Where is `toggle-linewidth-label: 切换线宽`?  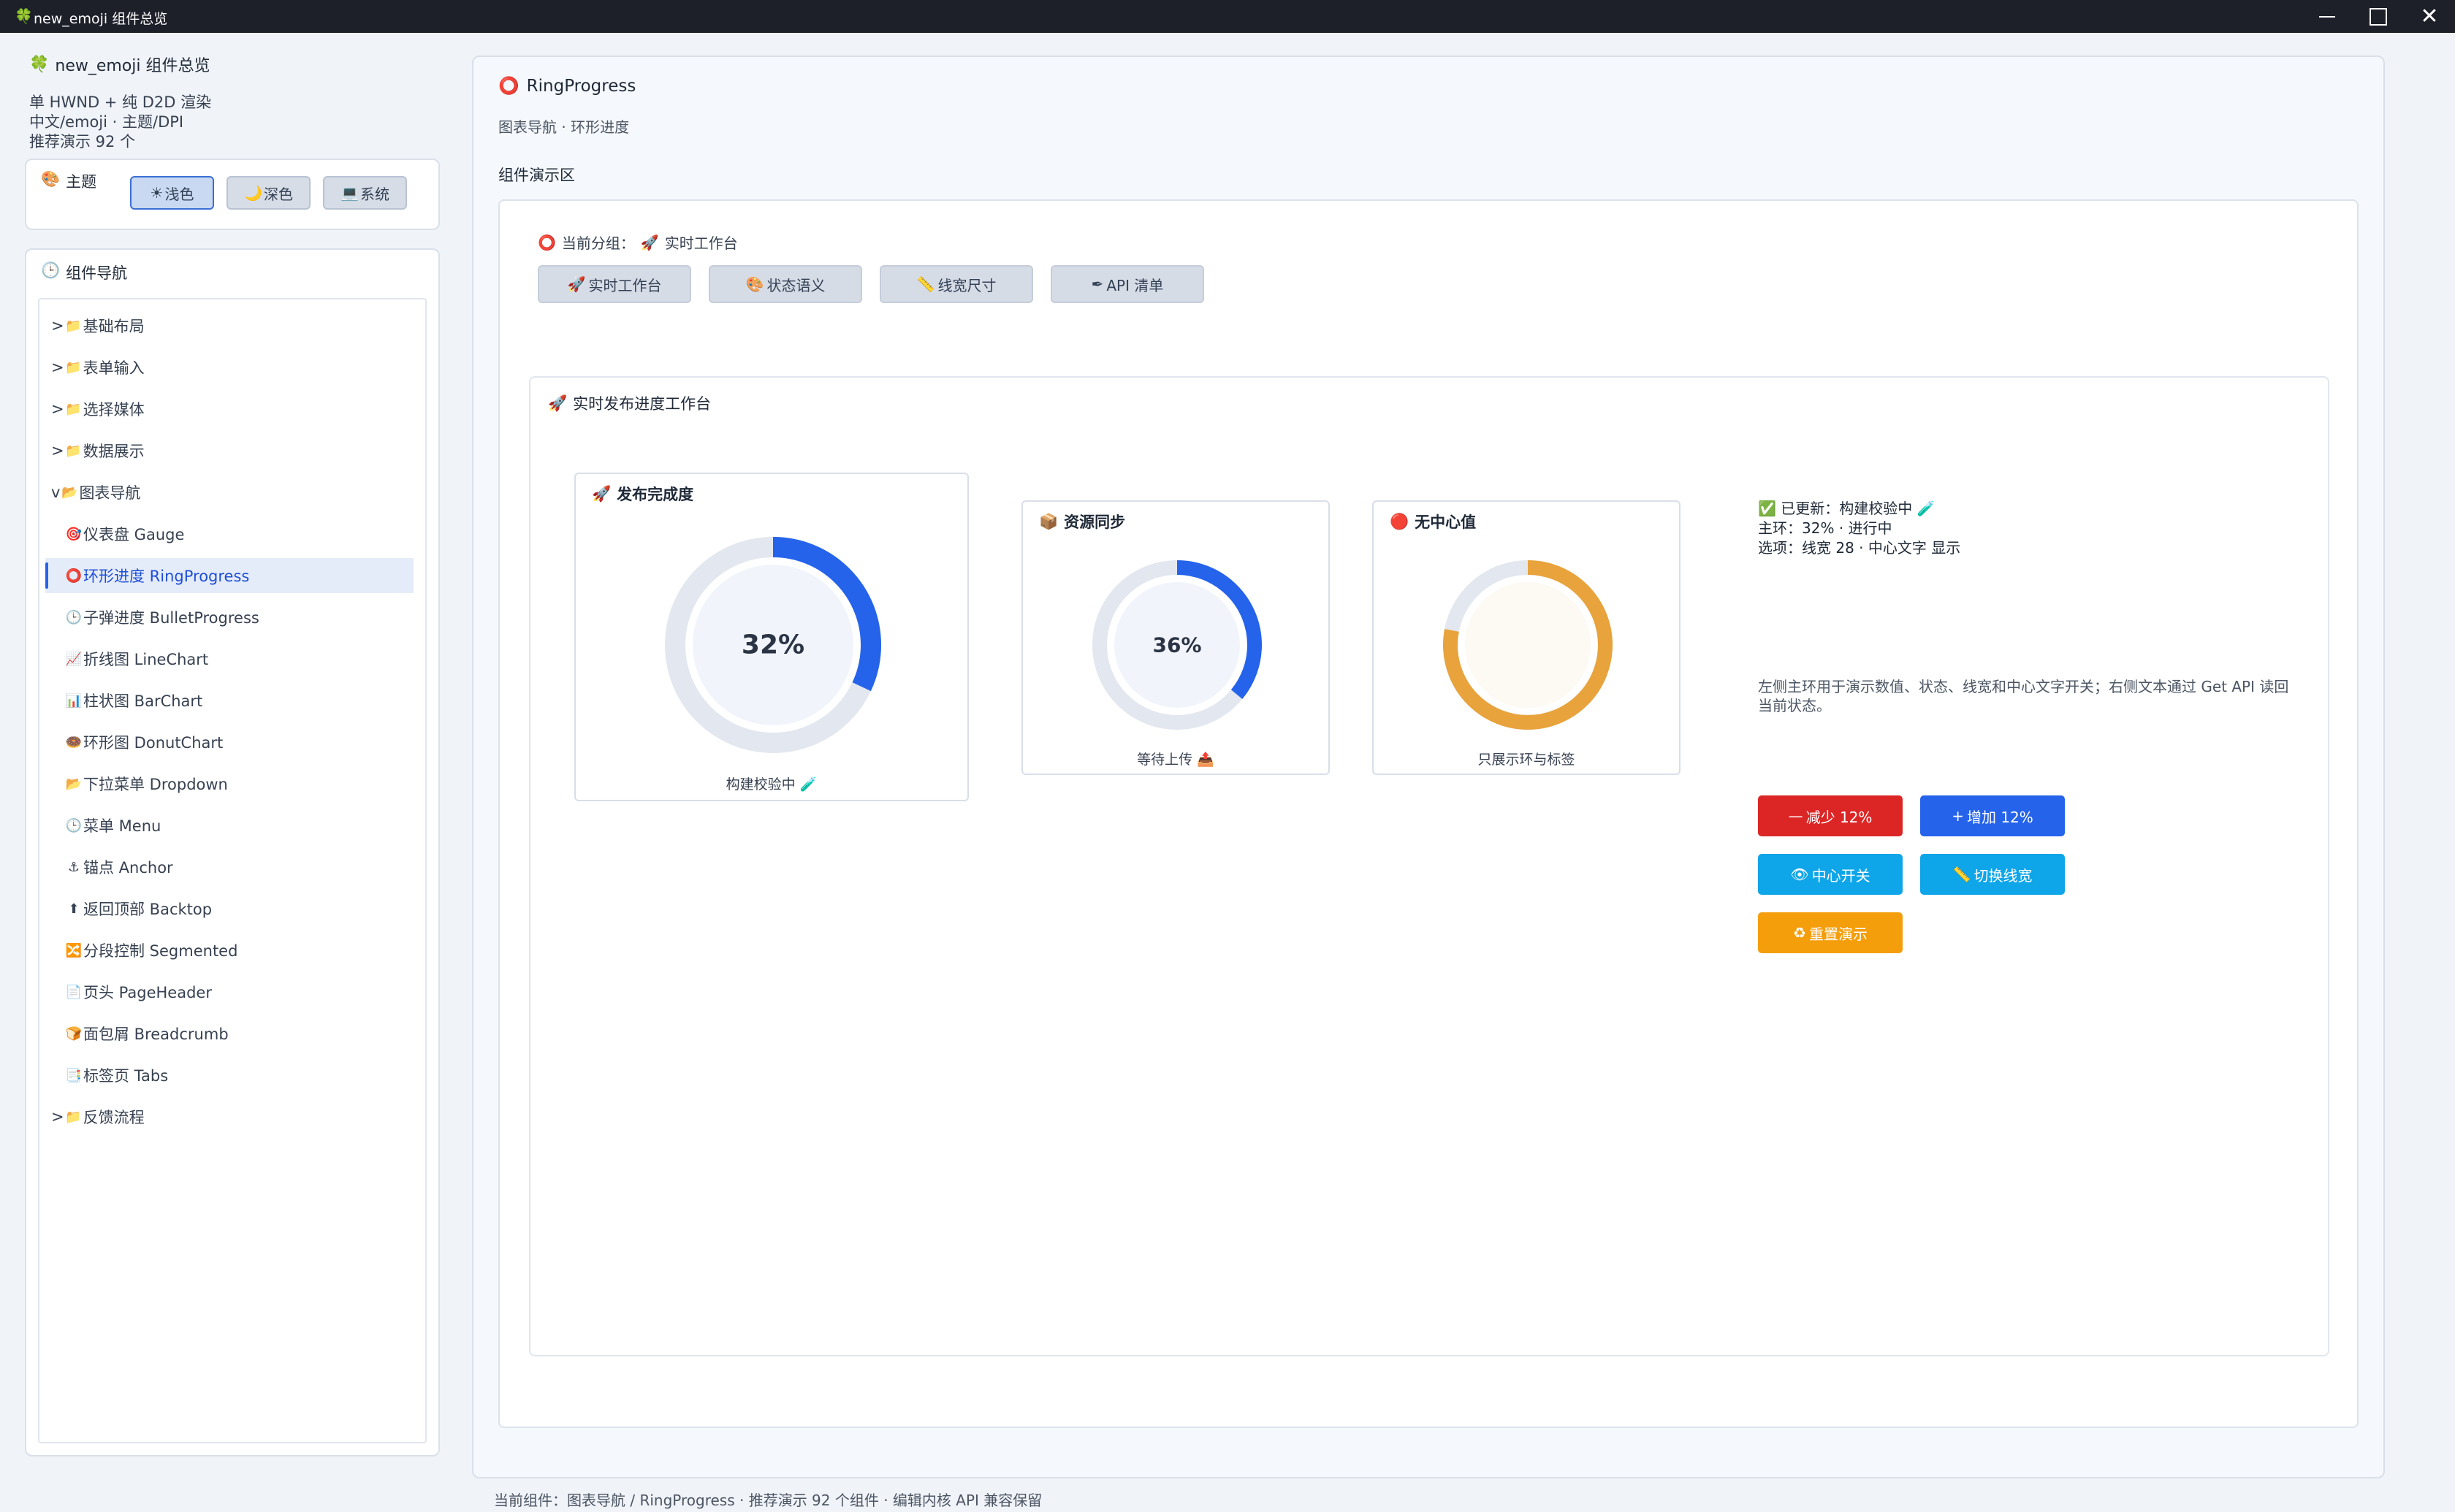
toggle-linewidth-label: 切换线宽 is located at coordinates (2003, 876).